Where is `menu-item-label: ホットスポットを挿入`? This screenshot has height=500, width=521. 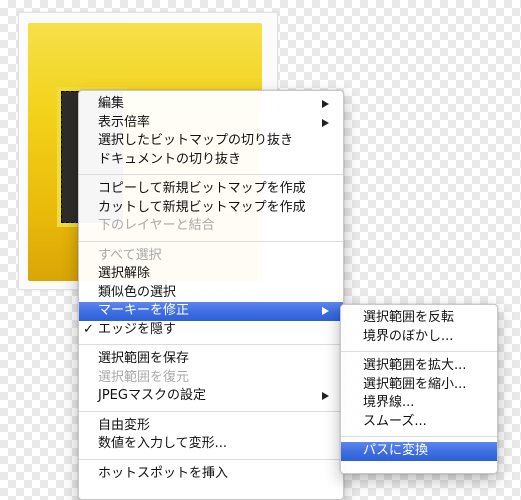
menu-item-label: ホットスポットを挿入 is located at coordinates (163, 473).